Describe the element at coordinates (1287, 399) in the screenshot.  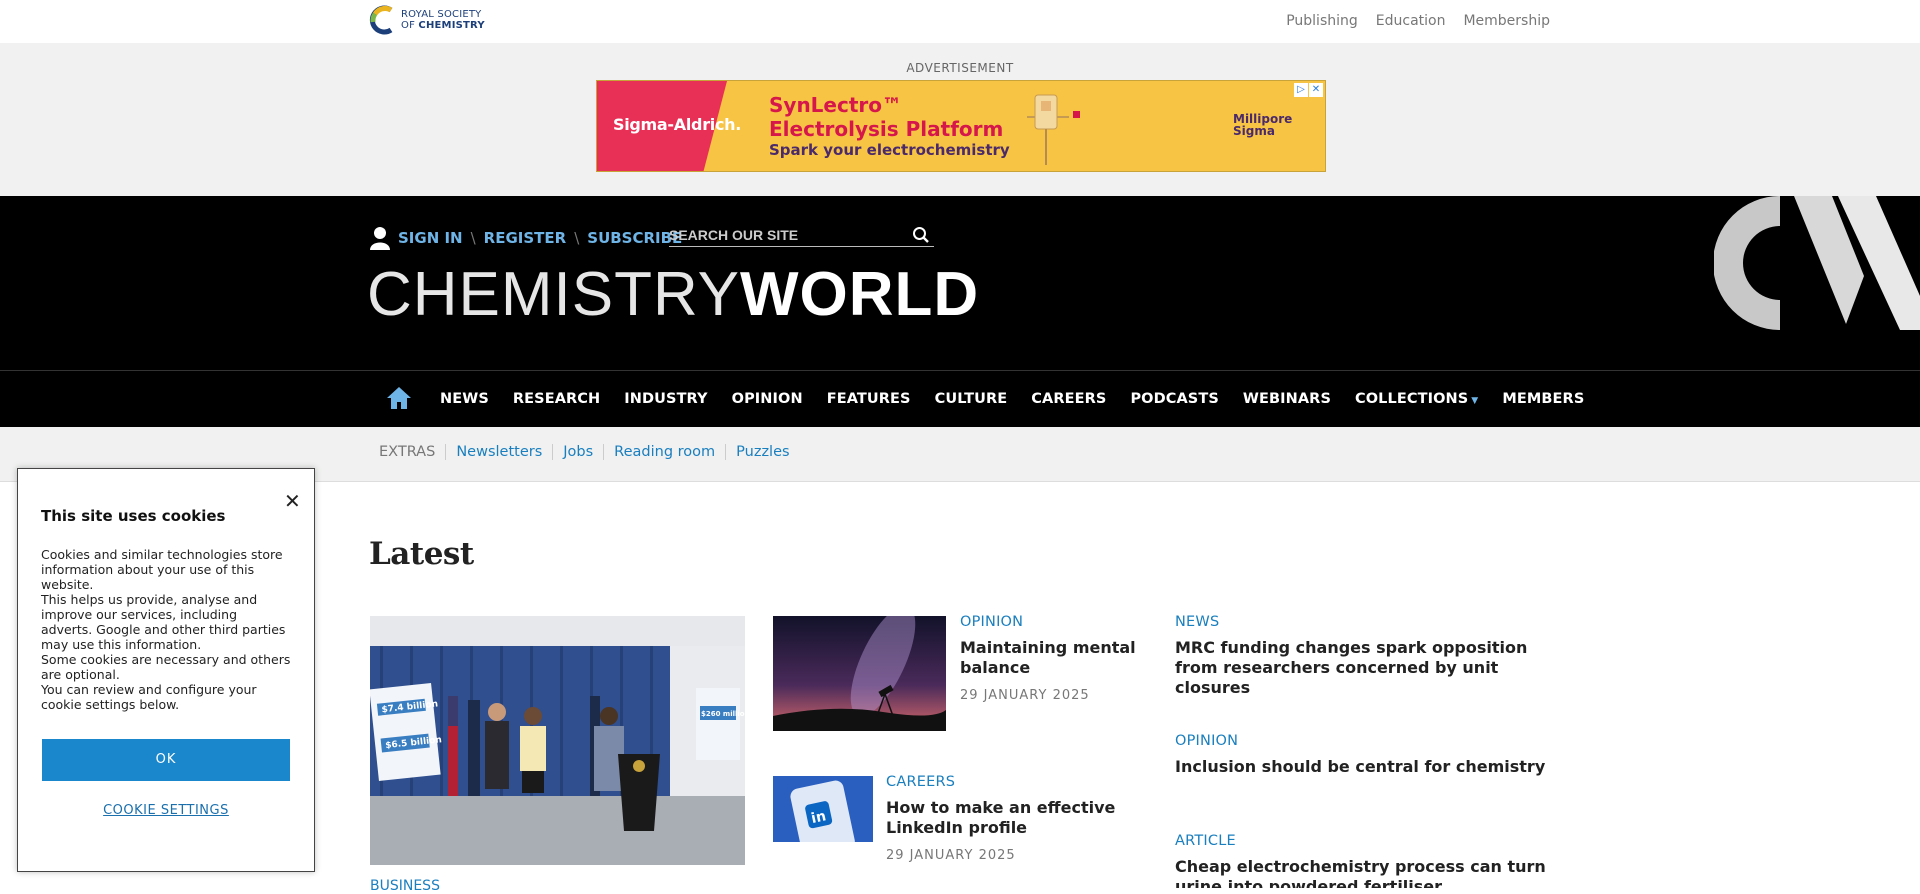
I see `nav-webinars: WEBINARS` at that location.